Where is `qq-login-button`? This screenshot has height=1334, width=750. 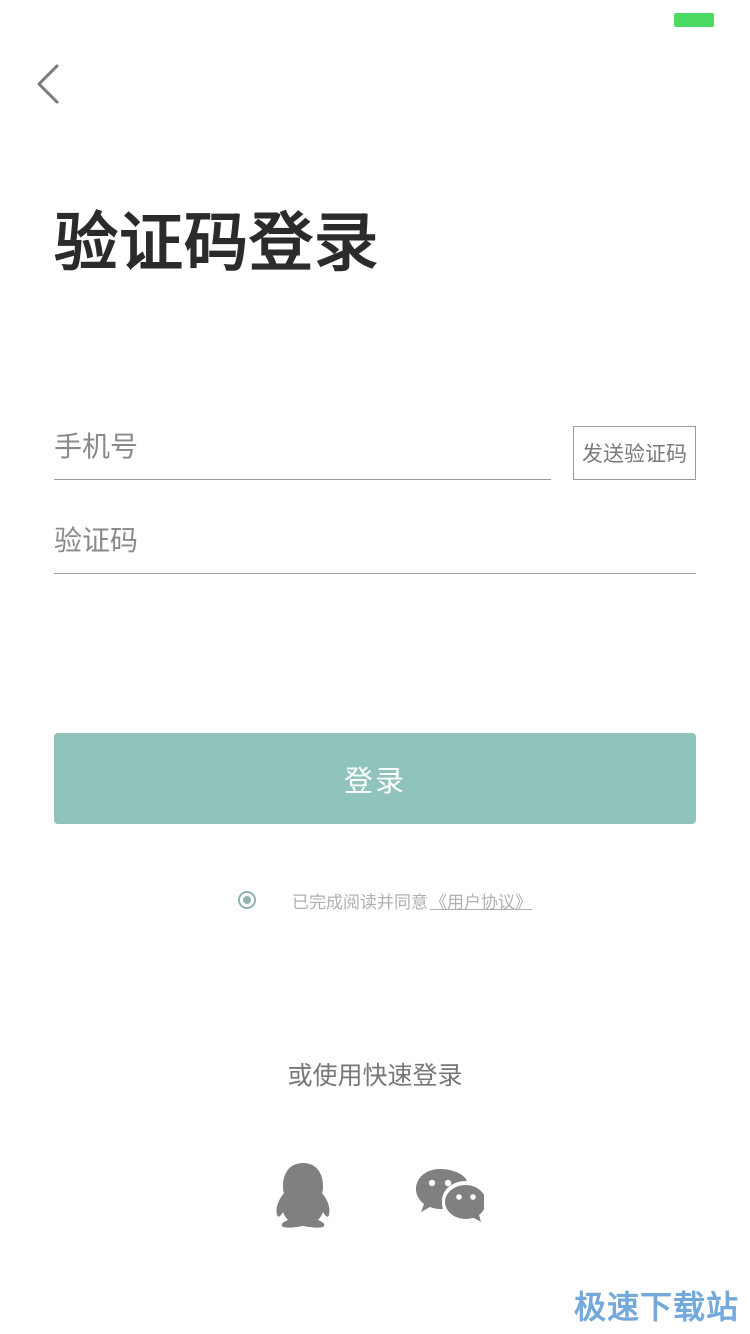 qq-login-button is located at coordinates (303, 1195).